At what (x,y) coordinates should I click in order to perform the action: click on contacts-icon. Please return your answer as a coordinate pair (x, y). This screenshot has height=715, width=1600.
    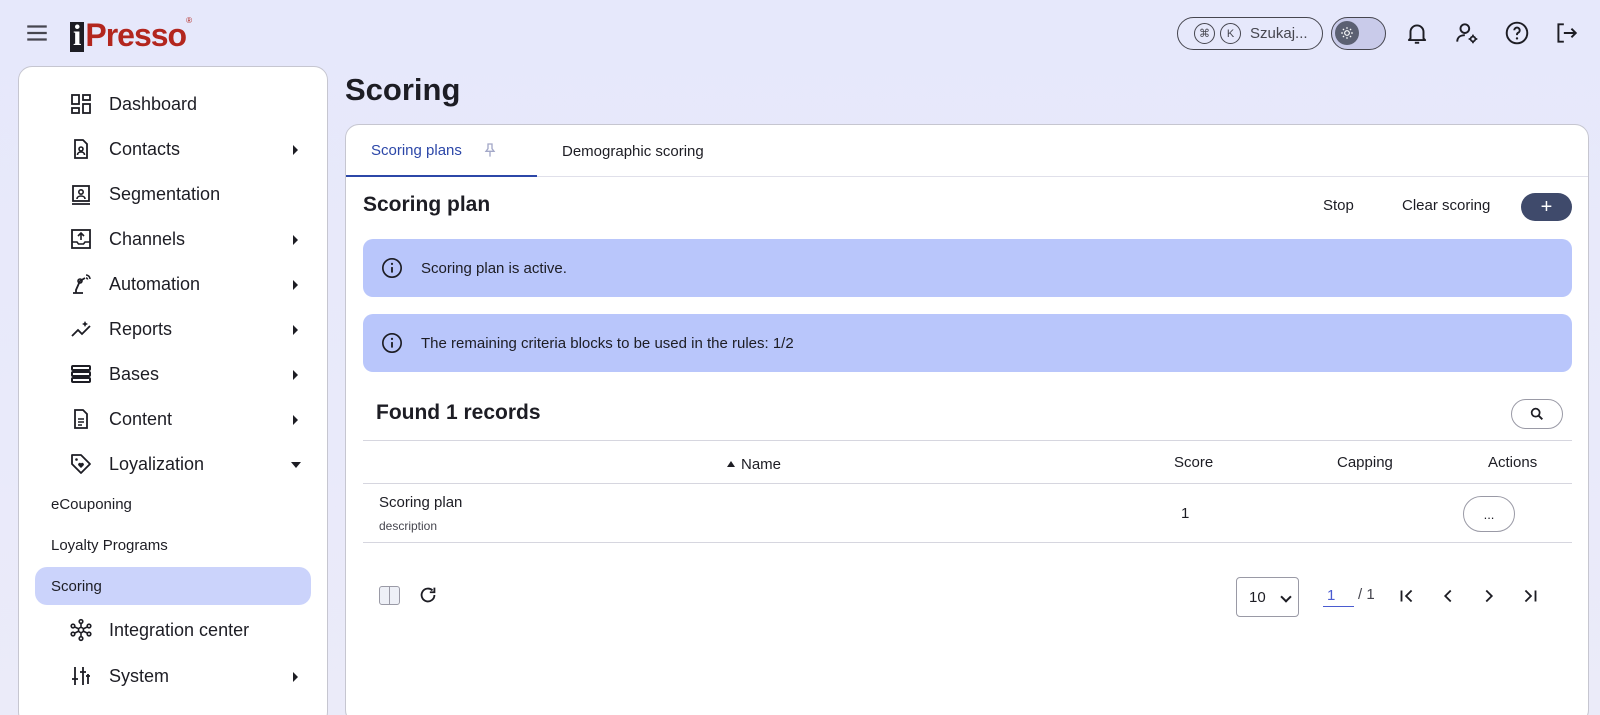
    Looking at the image, I should click on (81, 149).